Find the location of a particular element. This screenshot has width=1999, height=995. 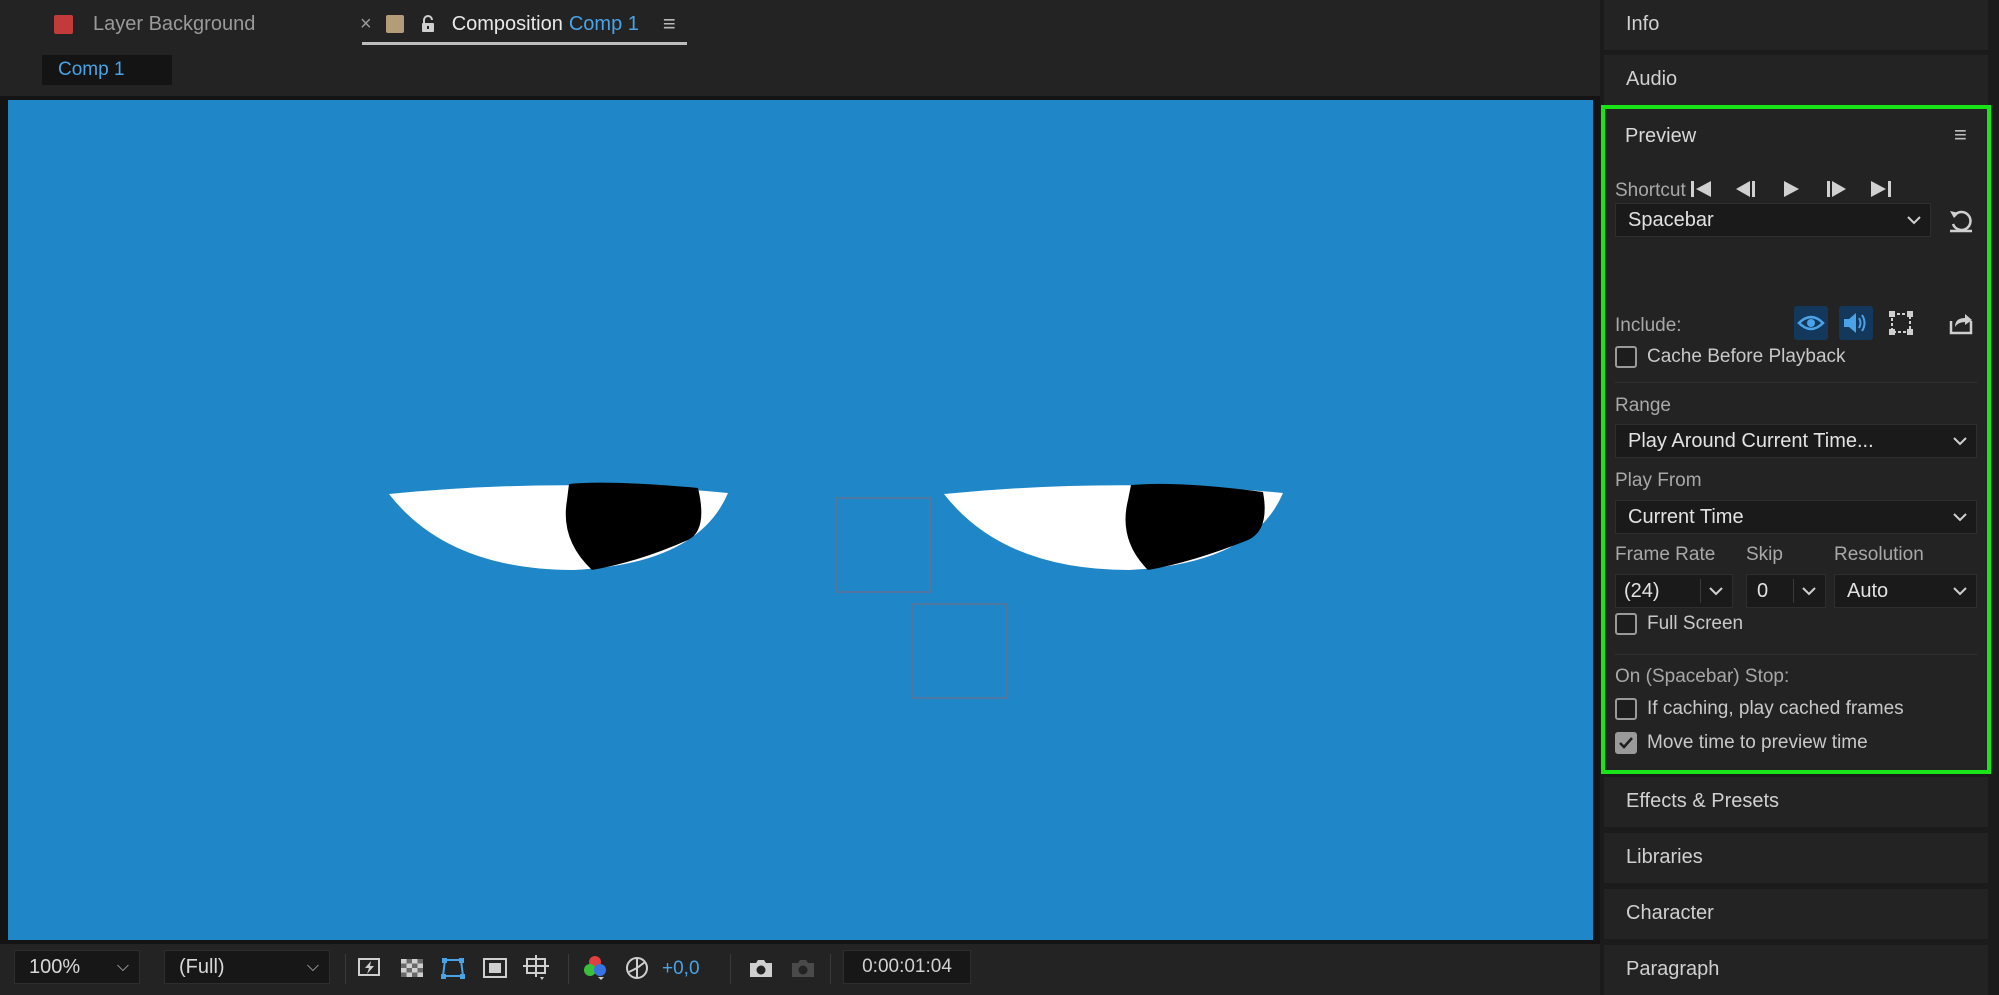

resolution-dropdown: Auto is located at coordinates (1905, 591).